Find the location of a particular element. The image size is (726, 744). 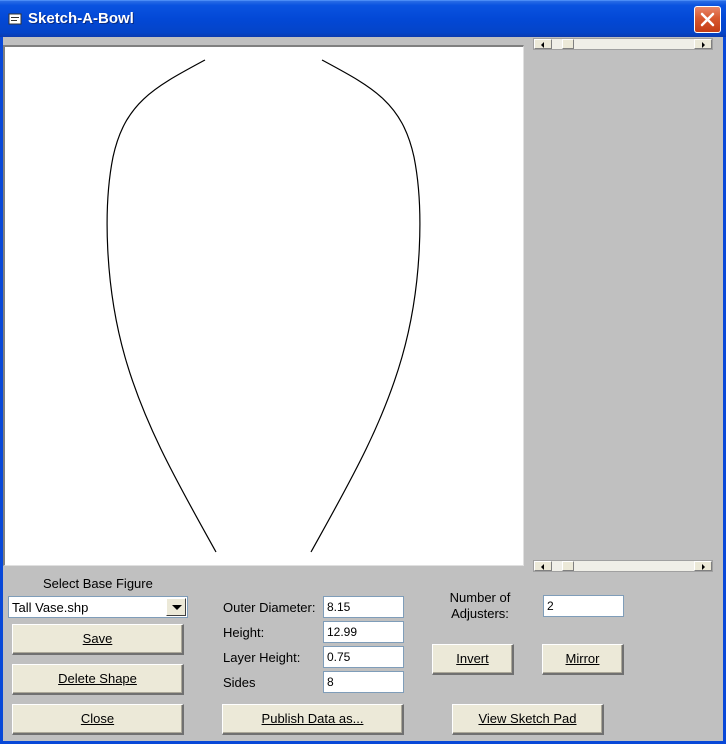

top-scrollbar is located at coordinates (623, 44).